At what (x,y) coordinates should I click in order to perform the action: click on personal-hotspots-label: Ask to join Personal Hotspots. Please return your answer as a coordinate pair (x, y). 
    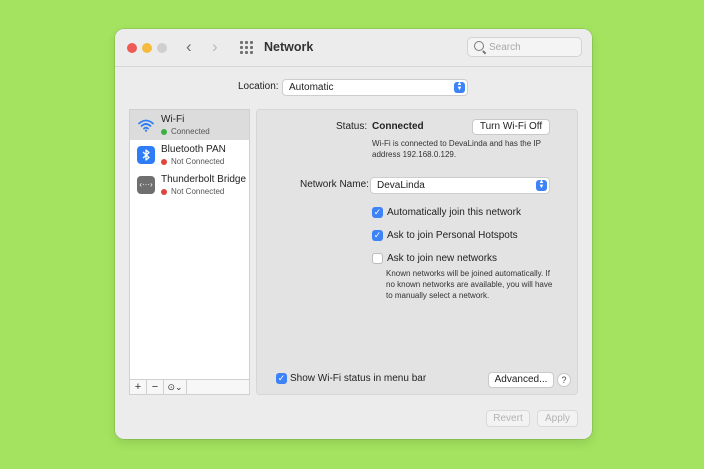
    Looking at the image, I should click on (452, 235).